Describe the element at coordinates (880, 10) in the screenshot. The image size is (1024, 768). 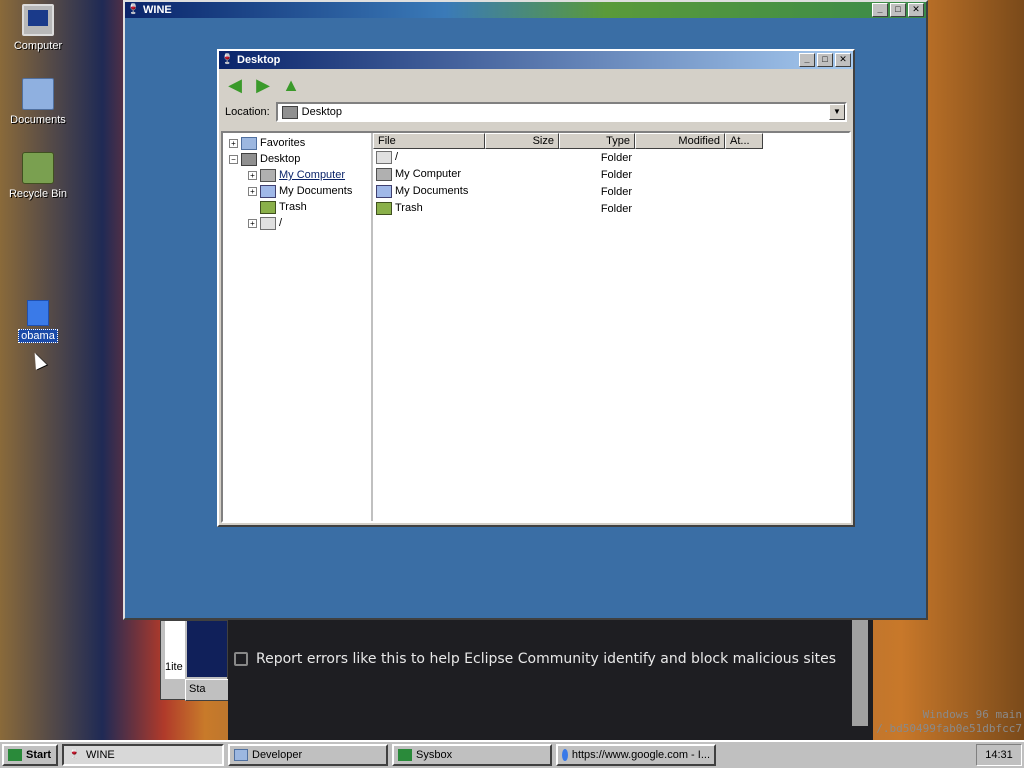
I see `minimize-button: _` at that location.